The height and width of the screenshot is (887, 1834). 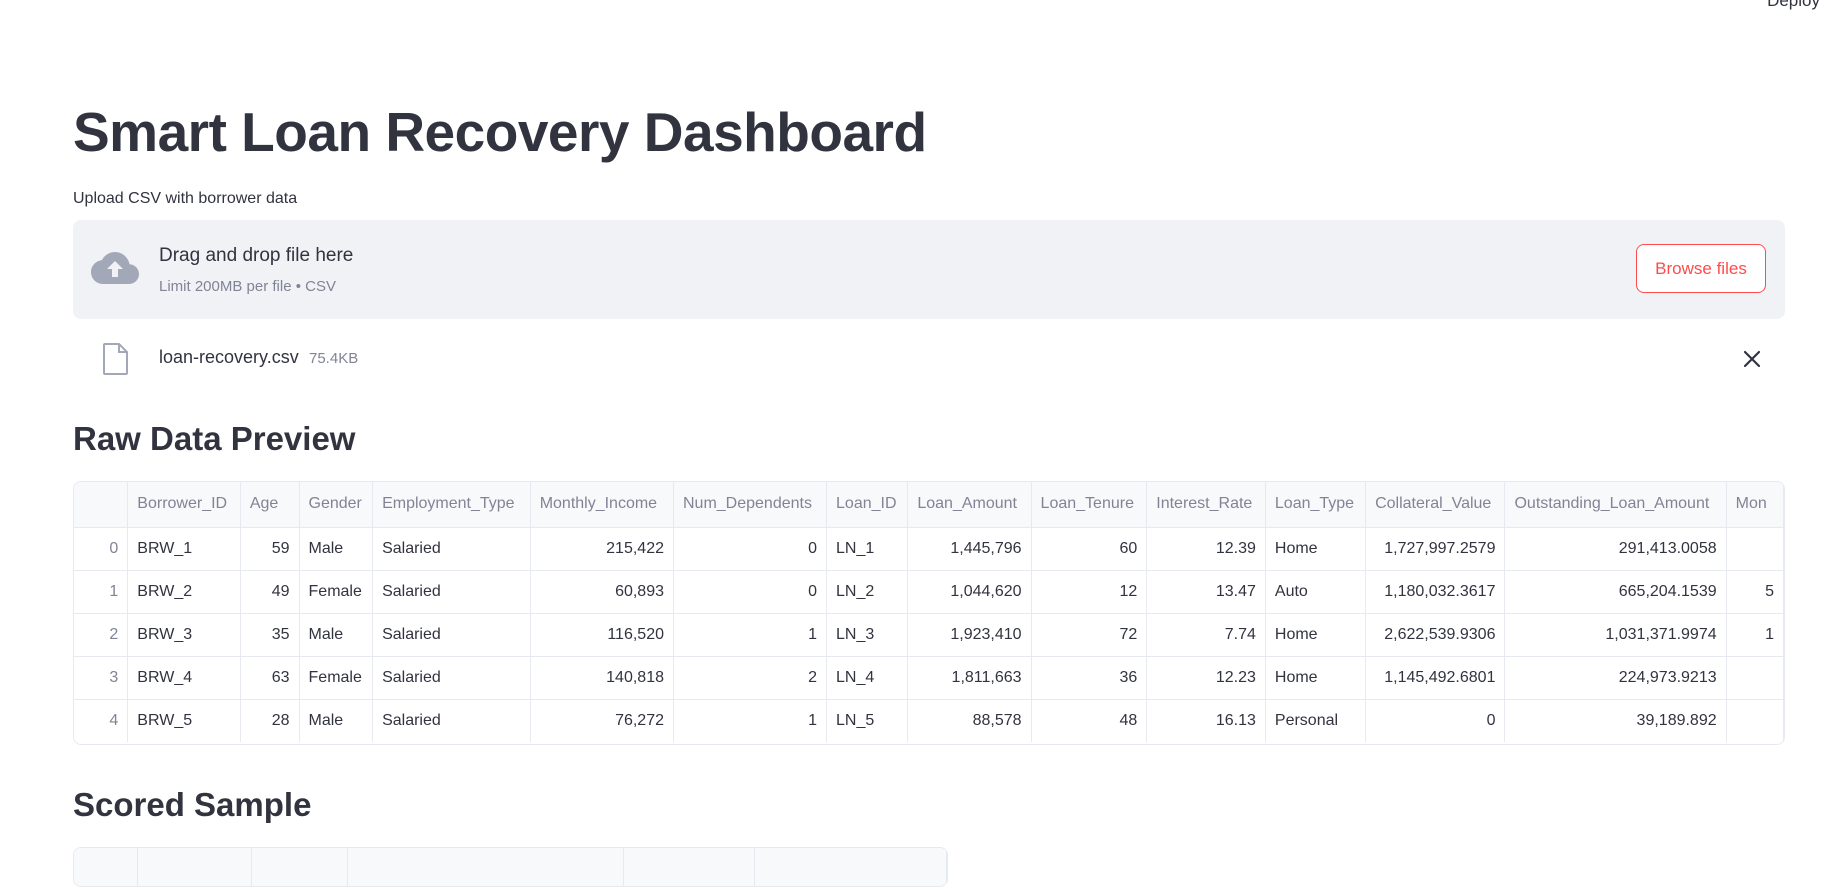 What do you see at coordinates (1089, 505) in the screenshot?
I see `table-header-cell: Loan_Tenure` at bounding box center [1089, 505].